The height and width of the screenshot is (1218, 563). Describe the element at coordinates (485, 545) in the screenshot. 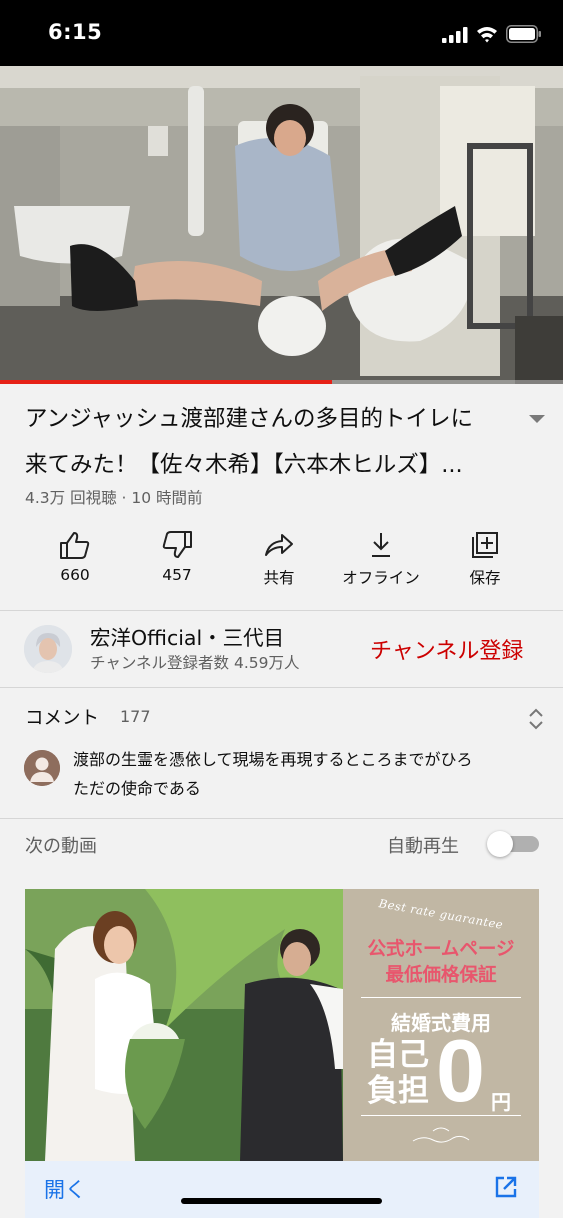

I see `add-to-playlist-icon` at that location.